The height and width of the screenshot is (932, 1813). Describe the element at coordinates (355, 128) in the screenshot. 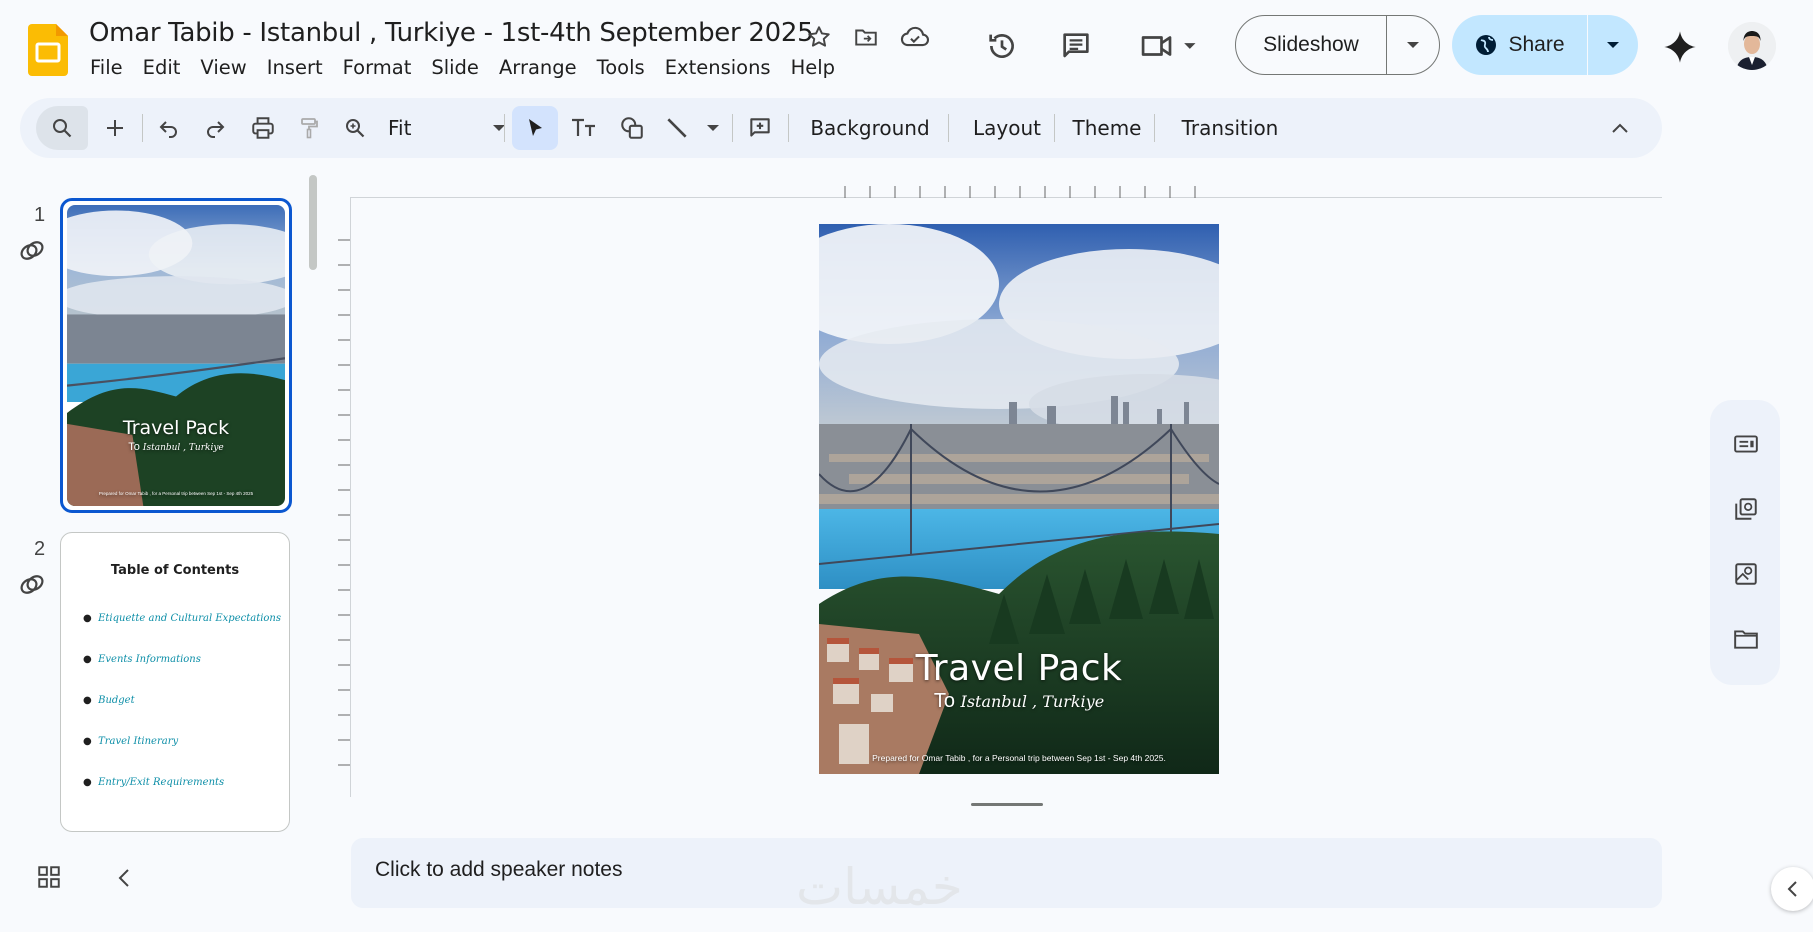

I see `zoom-icon` at that location.